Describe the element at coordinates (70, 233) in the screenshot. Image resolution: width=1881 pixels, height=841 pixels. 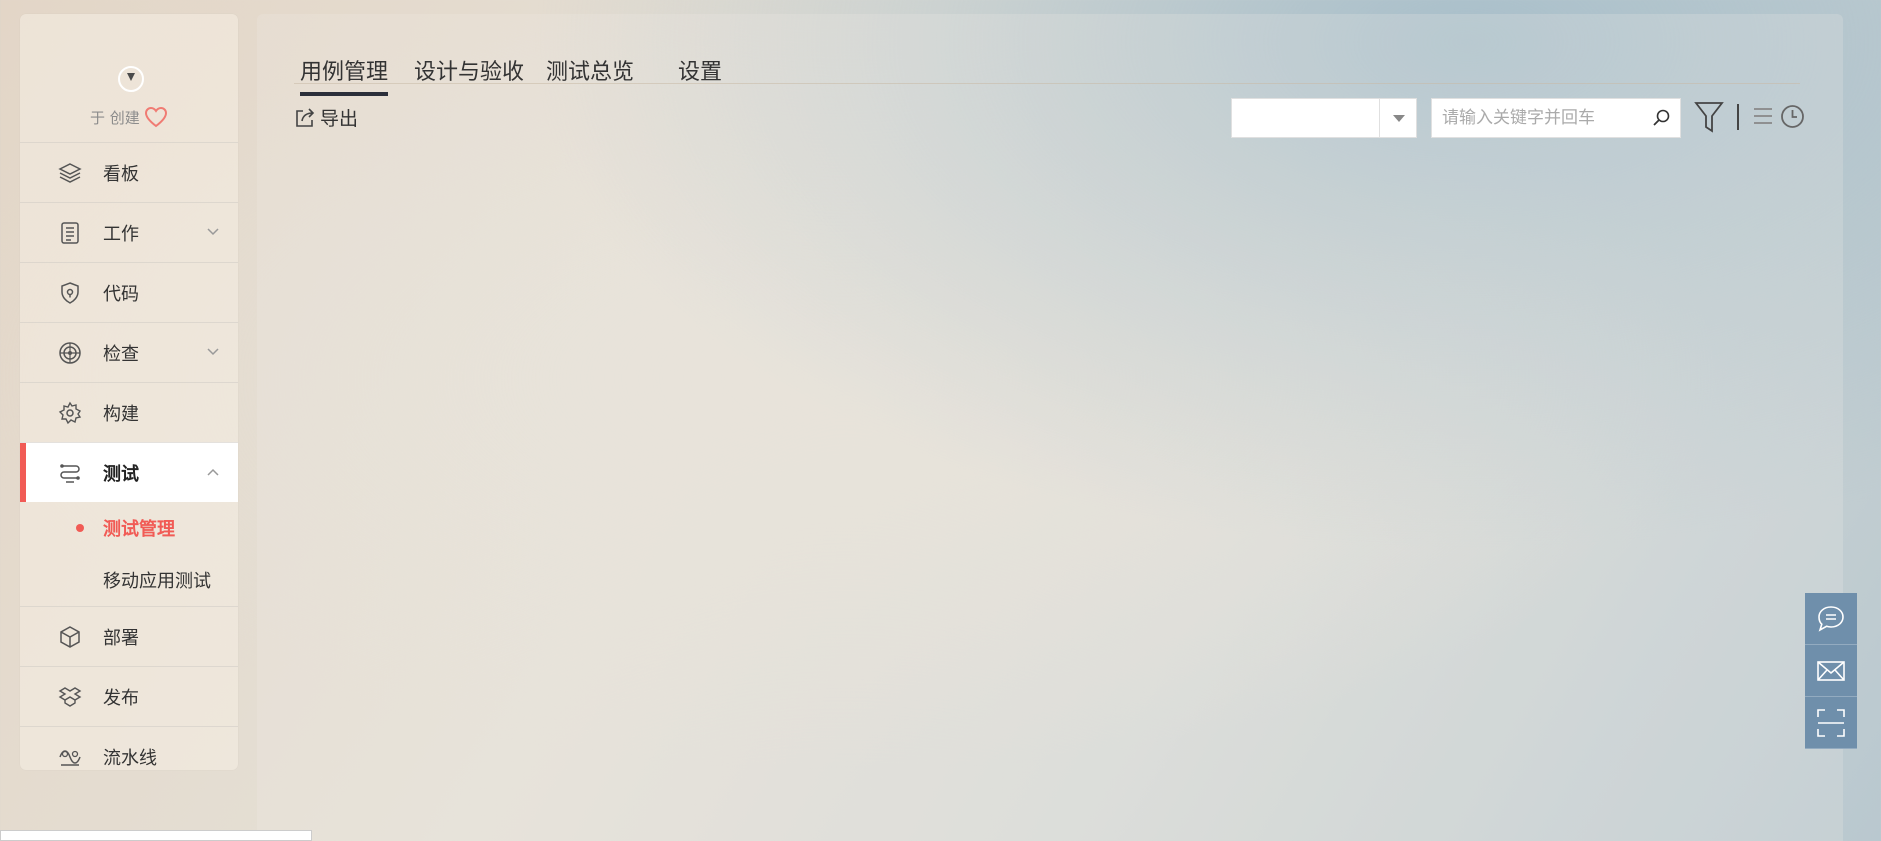
I see `document-list-icon` at that location.